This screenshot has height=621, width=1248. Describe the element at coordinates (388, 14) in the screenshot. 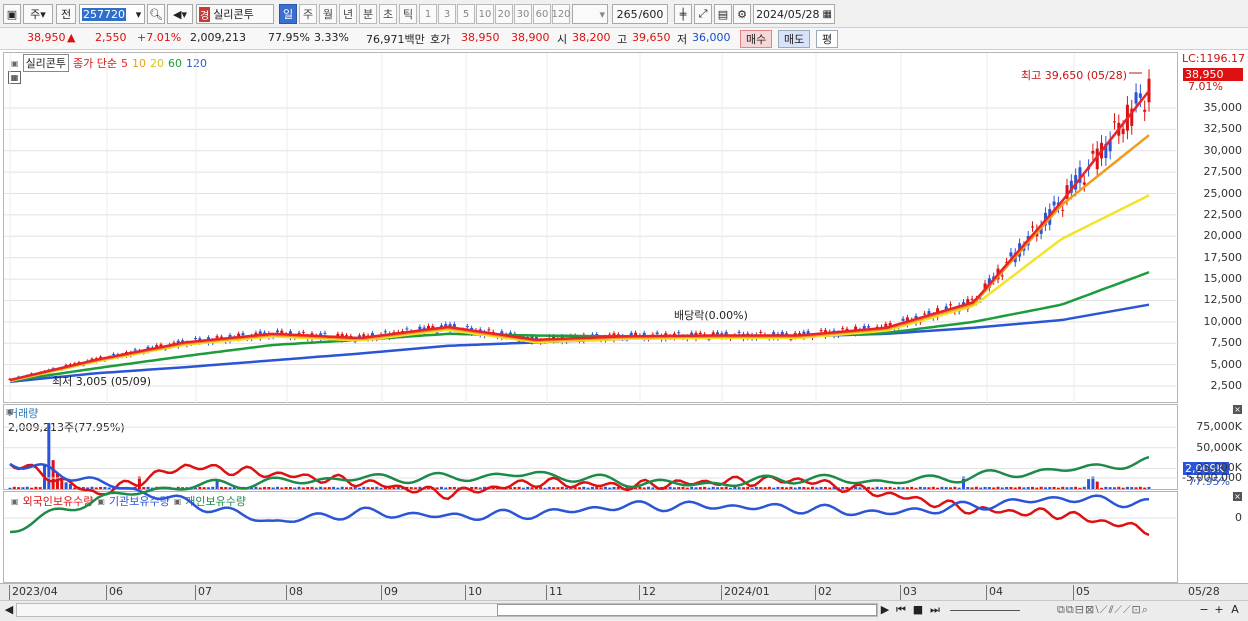

I see `period-second-tab: 초` at that location.